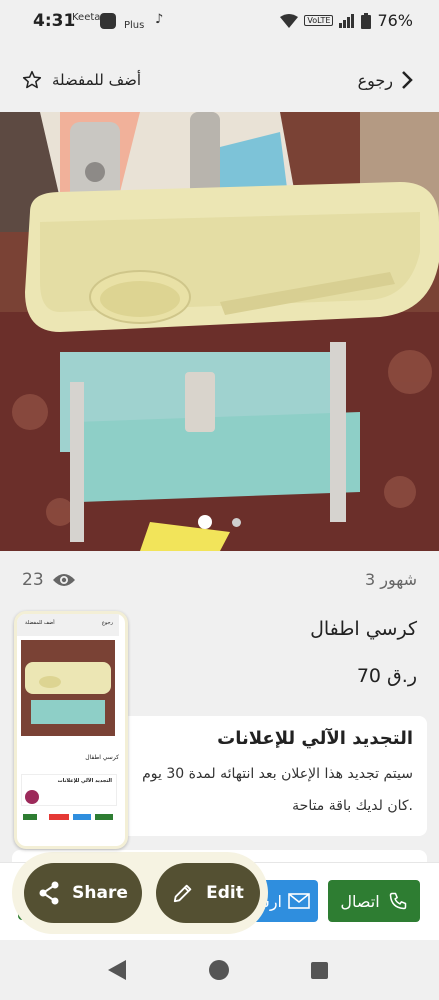 The height and width of the screenshot is (1000, 439). Describe the element at coordinates (117, 970) in the screenshot. I see `nav-back-icon` at that location.